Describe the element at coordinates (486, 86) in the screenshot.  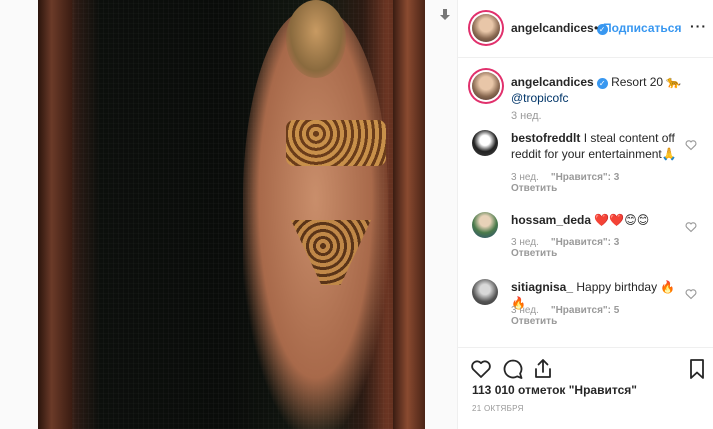
I see `caption-avatar` at that location.